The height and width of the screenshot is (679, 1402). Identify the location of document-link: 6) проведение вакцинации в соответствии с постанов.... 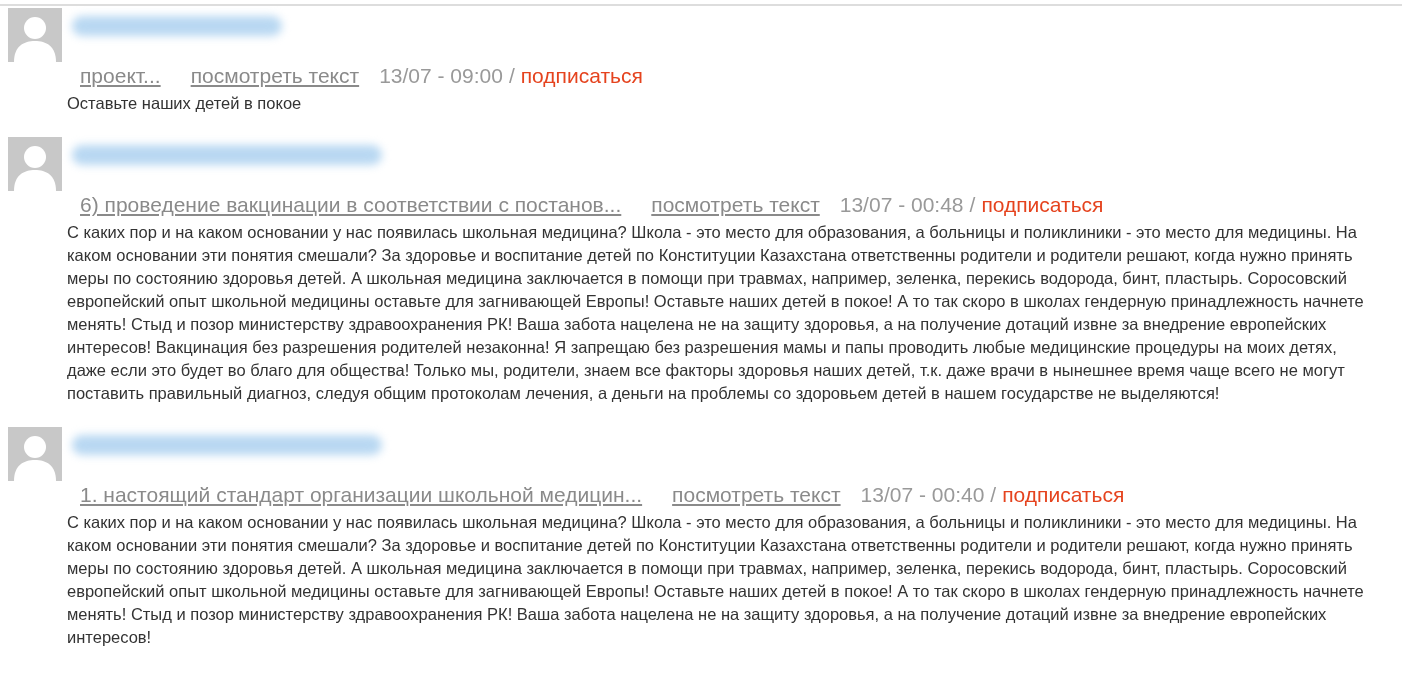
(351, 205).